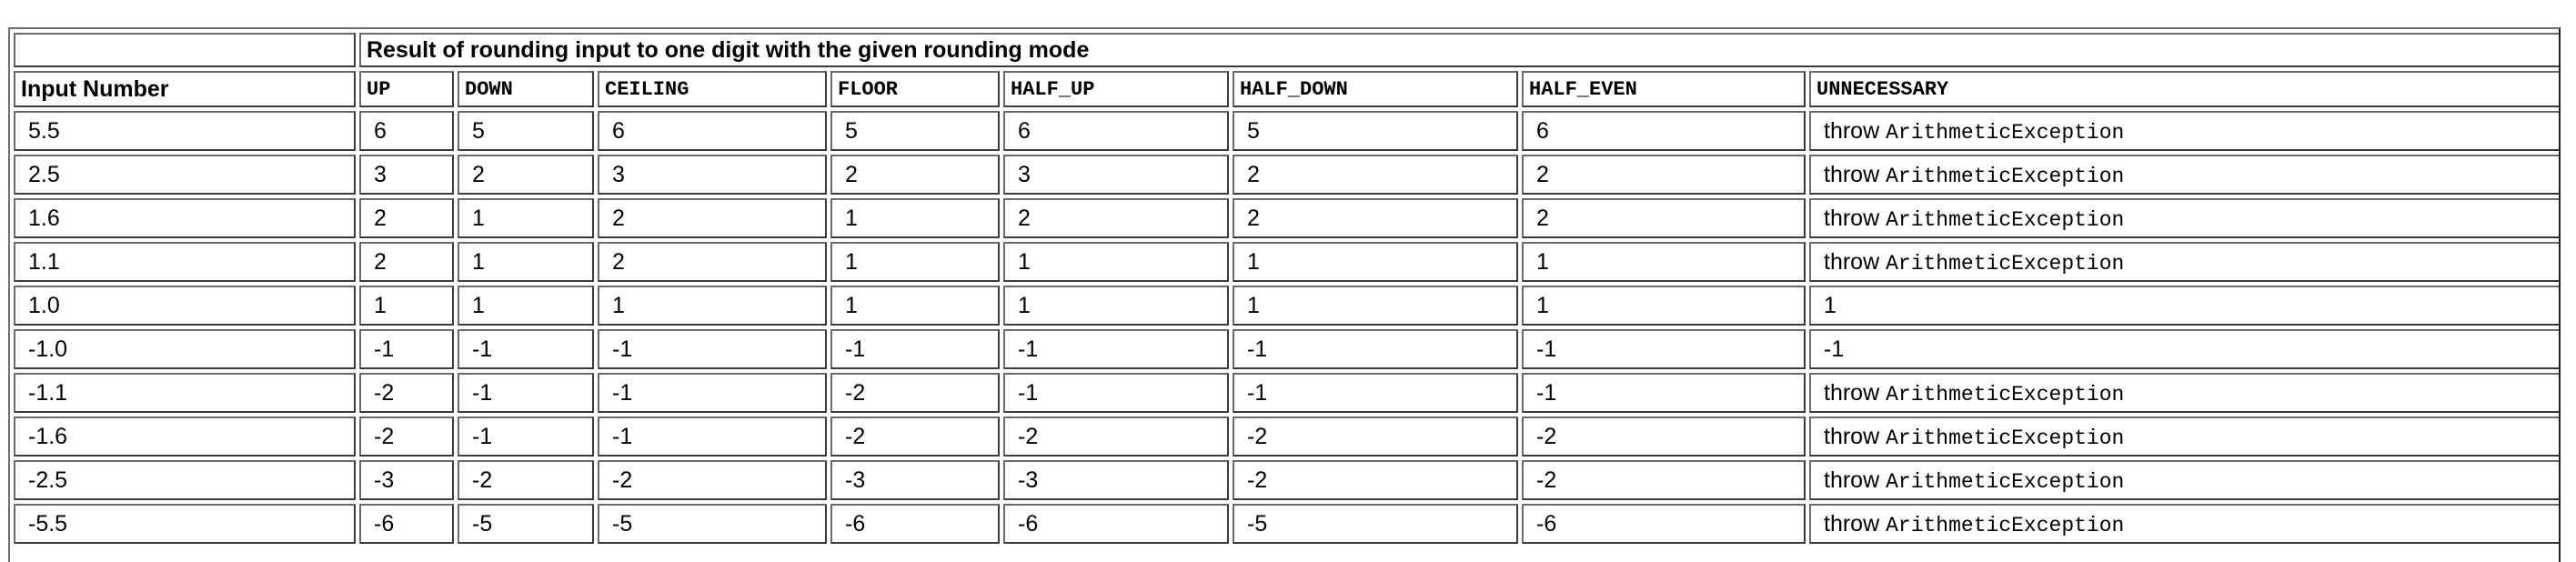 Image resolution: width=2576 pixels, height=562 pixels. I want to click on cell-ceiling: 3, so click(712, 175).